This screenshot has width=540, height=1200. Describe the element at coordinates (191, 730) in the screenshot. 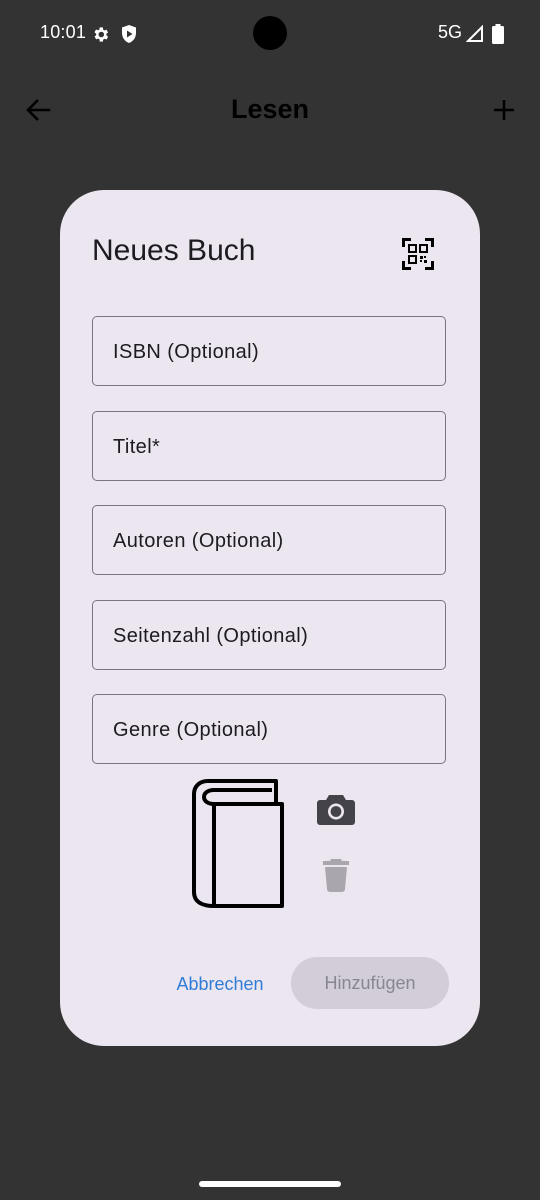

I see `genre-field-label: Genre (Optional)` at that location.